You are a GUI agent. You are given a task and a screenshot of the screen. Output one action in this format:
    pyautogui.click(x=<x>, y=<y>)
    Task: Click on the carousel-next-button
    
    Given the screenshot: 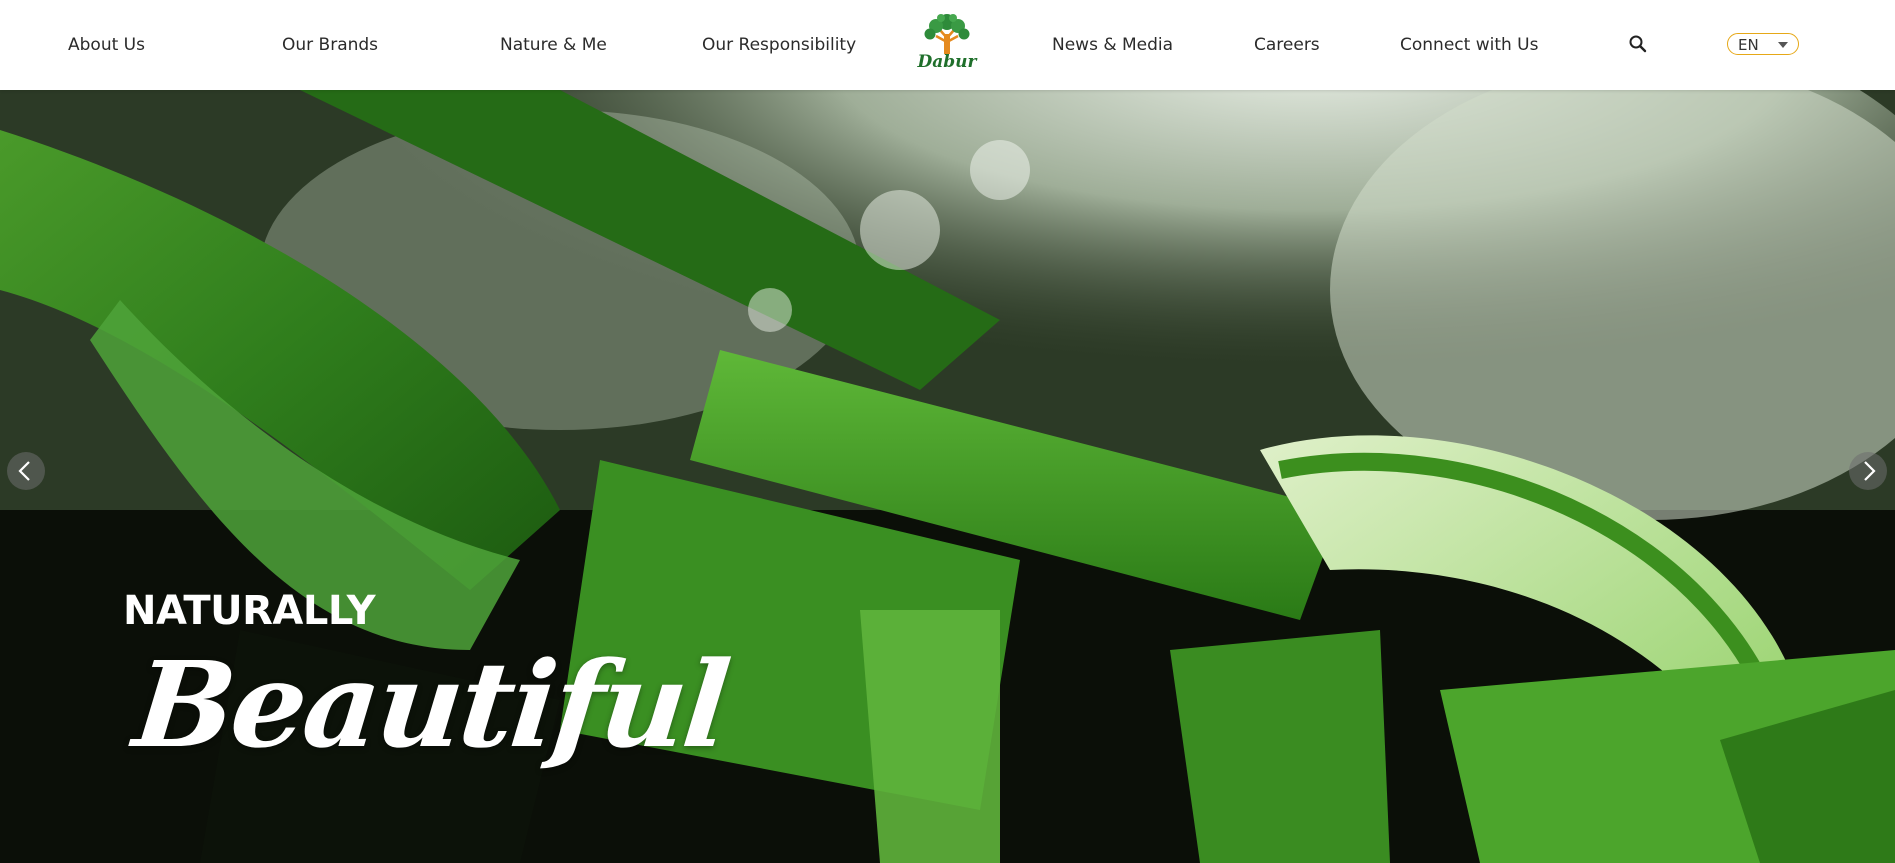 What is the action you would take?
    pyautogui.click(x=1868, y=471)
    